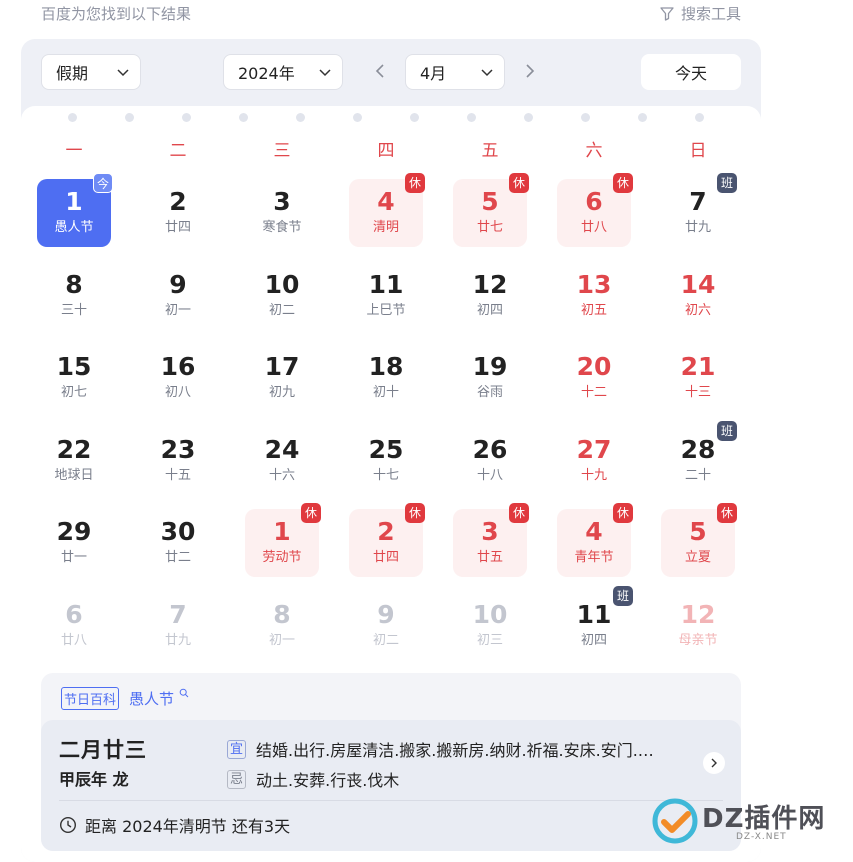 This screenshot has height=862, width=853. I want to click on workday-badge: 班, so click(727, 183).